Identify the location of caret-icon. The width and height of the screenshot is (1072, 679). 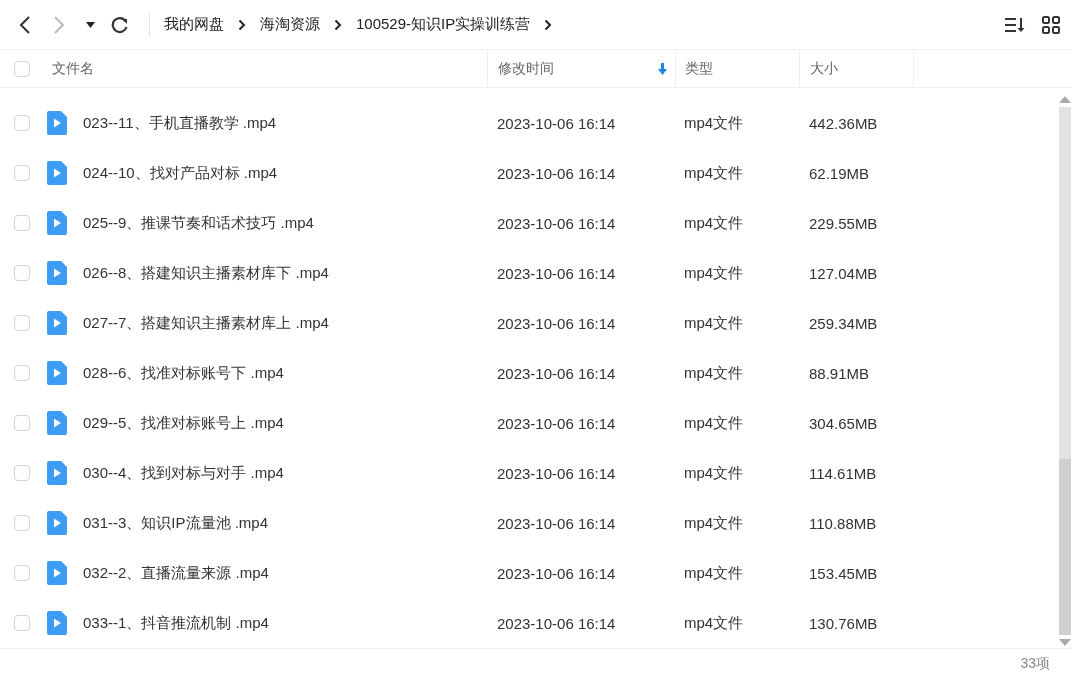
(90, 24).